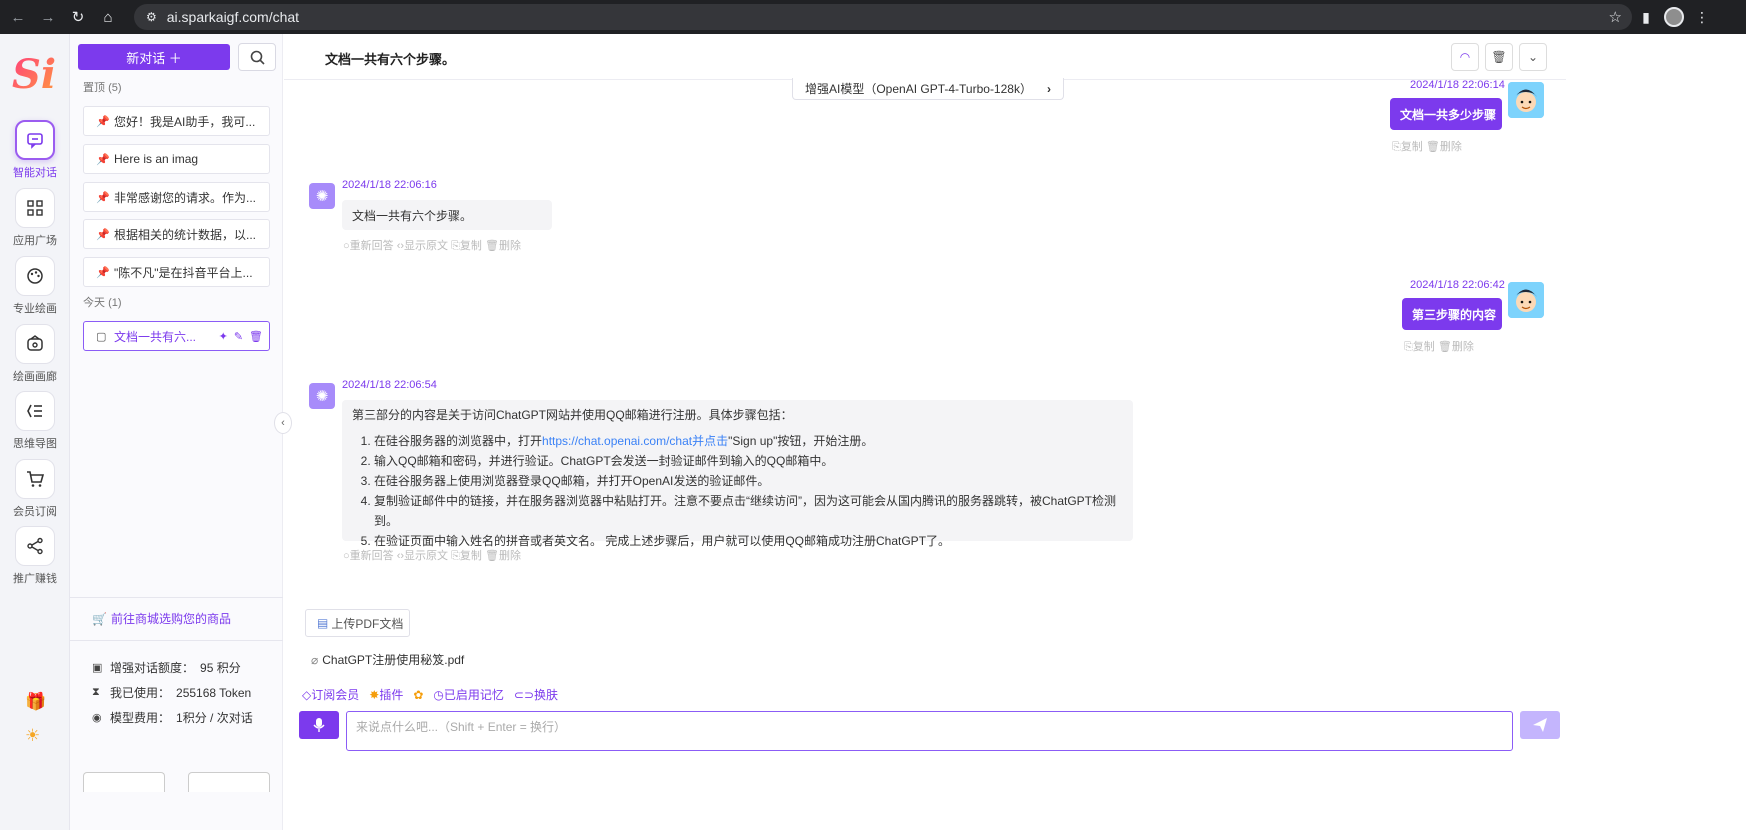 The height and width of the screenshot is (830, 1746). Describe the element at coordinates (883, 17) in the screenshot. I see `address-bar: ⚙ ai.sparkaigf.com/chat ☆` at that location.